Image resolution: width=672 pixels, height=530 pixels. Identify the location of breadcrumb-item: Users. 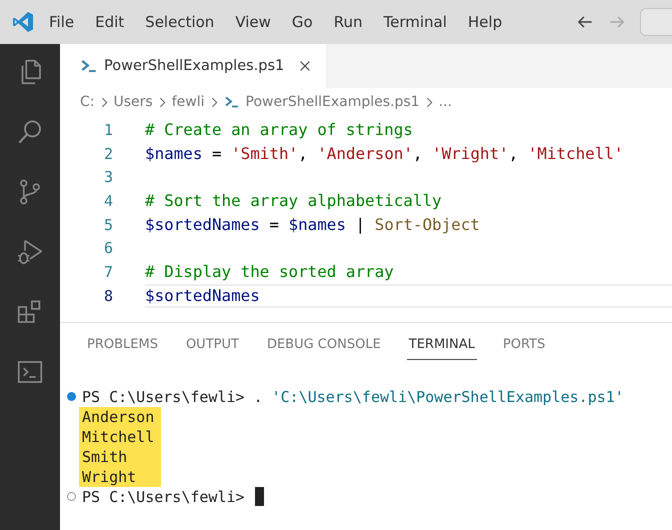
(133, 102).